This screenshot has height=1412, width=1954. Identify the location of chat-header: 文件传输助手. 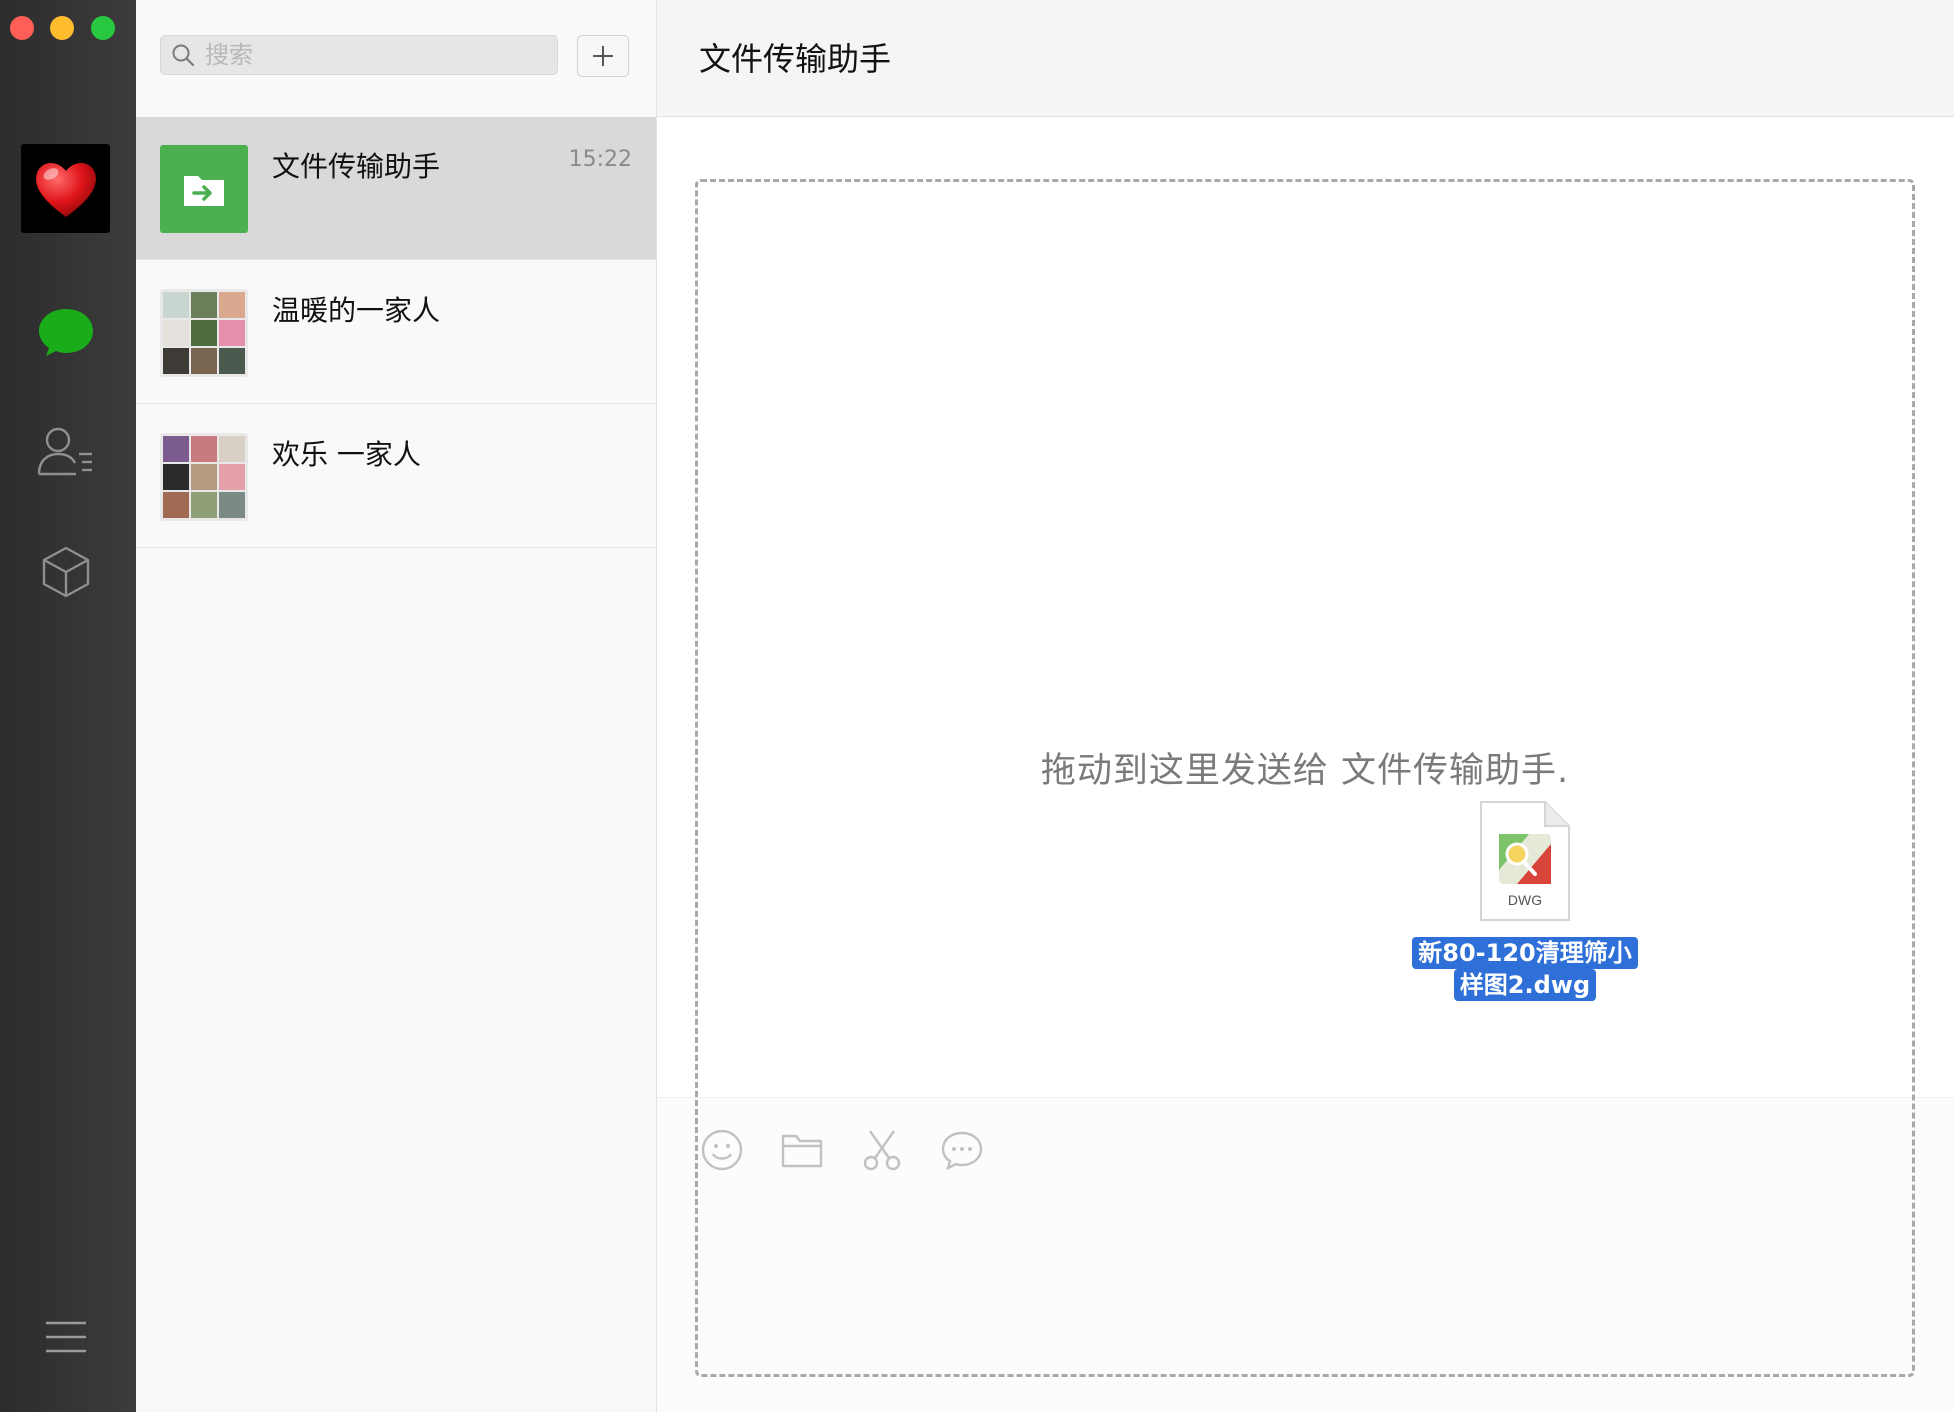
(1305, 58).